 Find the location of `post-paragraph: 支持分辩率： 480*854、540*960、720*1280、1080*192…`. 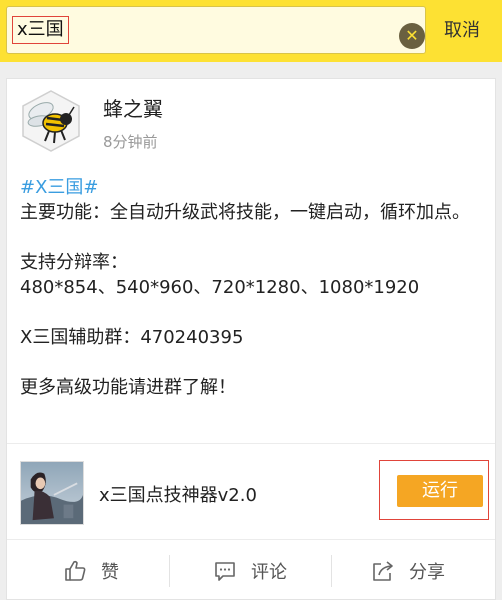

post-paragraph: 支持分辩率： 480*854、540*960、720*1280、1080*192… is located at coordinates (220, 275).